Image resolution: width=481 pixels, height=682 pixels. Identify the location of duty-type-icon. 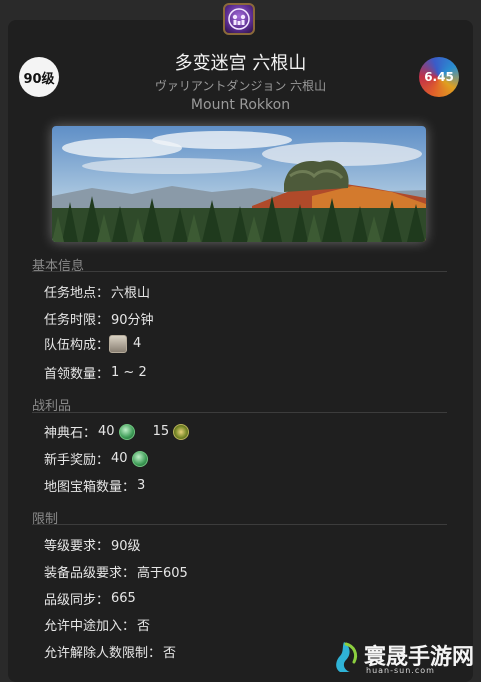
(239, 19).